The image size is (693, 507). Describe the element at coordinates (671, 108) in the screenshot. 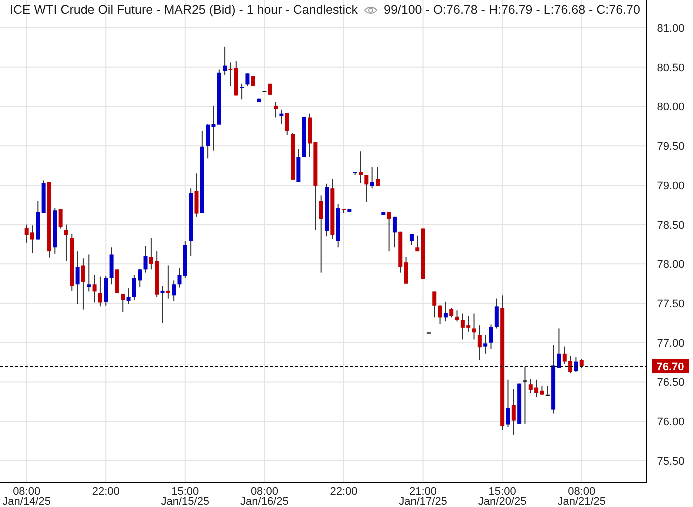

I see `y-axis-label: 80.00` at that location.